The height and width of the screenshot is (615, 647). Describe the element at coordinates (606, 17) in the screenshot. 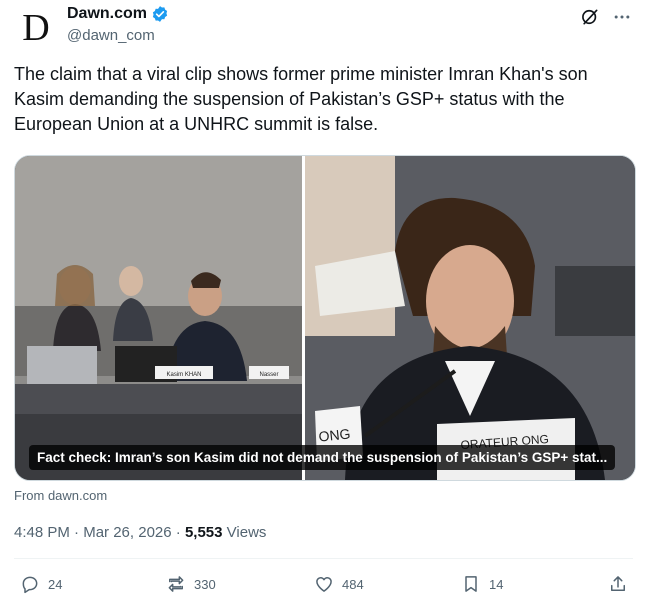

I see `top-actions` at that location.